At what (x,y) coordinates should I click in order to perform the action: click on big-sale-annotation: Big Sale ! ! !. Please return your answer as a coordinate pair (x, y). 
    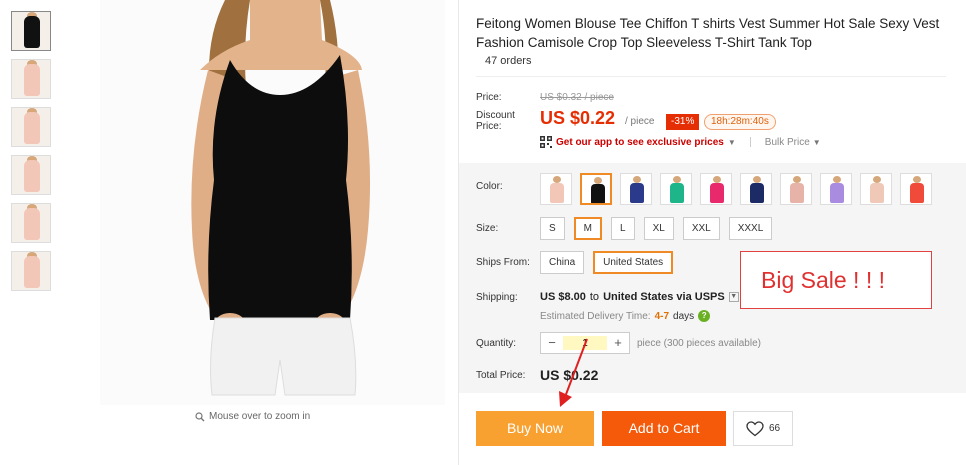
    Looking at the image, I should click on (836, 280).